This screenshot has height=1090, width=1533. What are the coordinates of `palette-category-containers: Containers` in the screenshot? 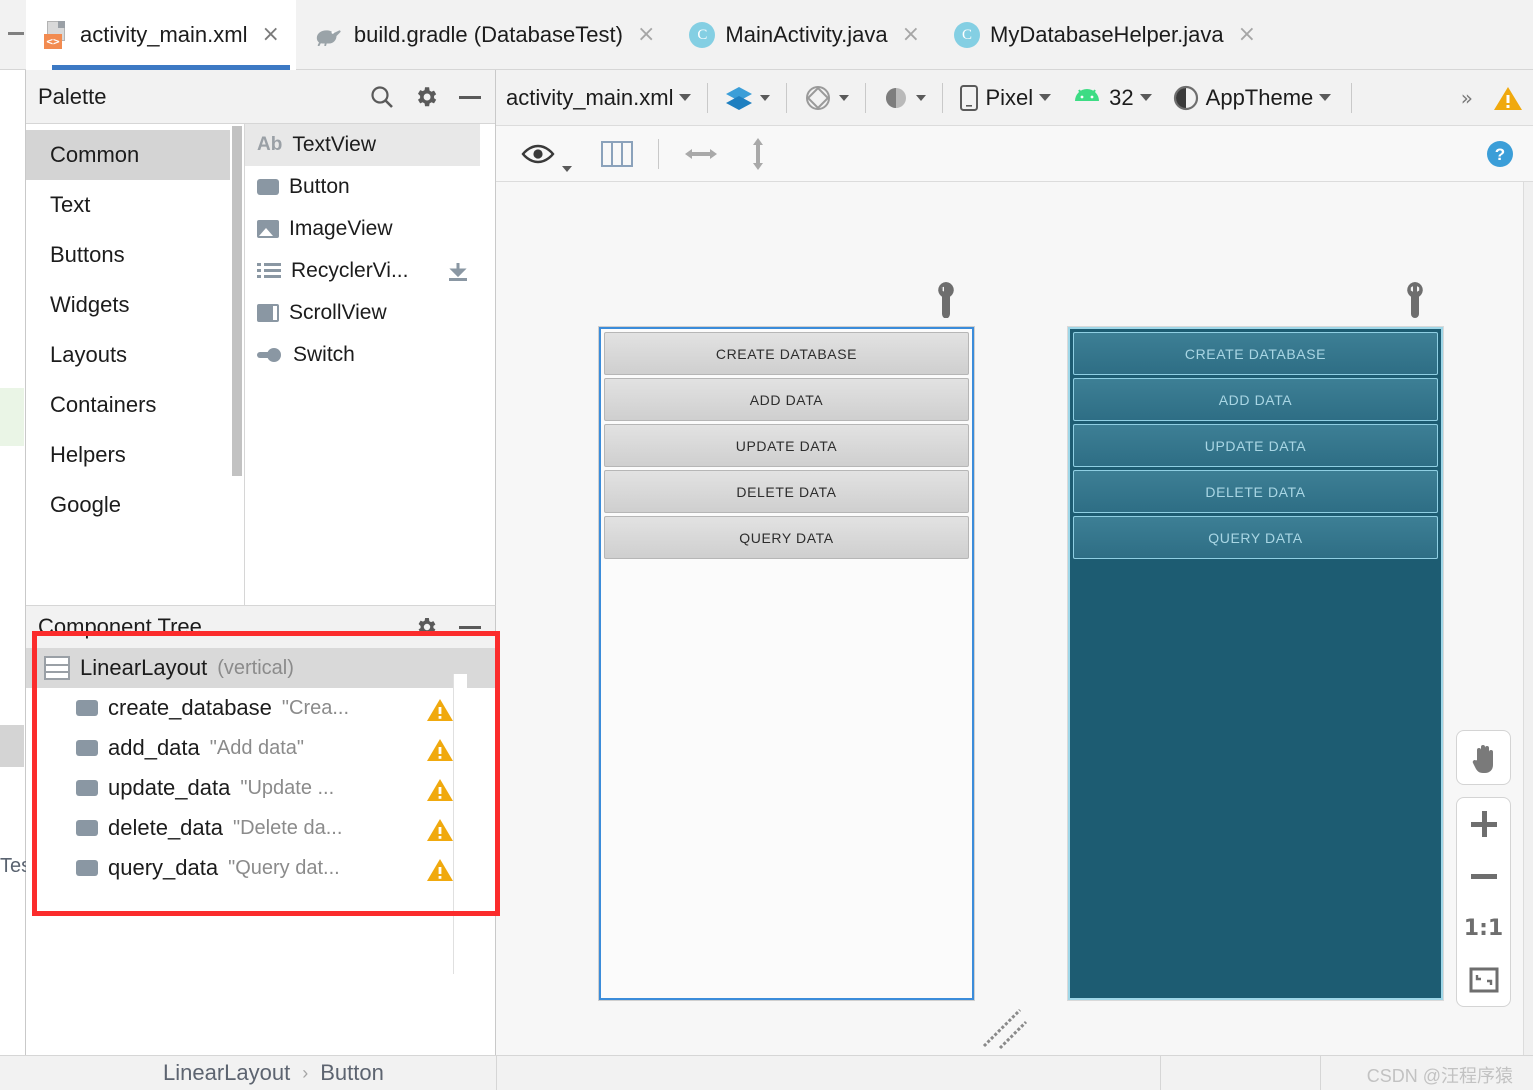 It's located at (135, 405).